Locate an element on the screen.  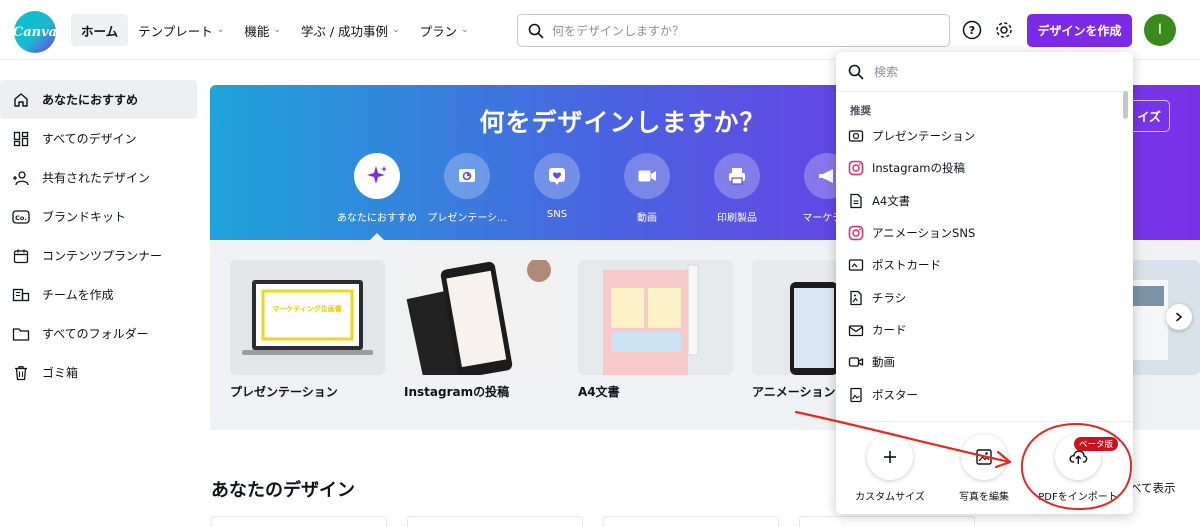
carousel-next-button is located at coordinates (1179, 317).